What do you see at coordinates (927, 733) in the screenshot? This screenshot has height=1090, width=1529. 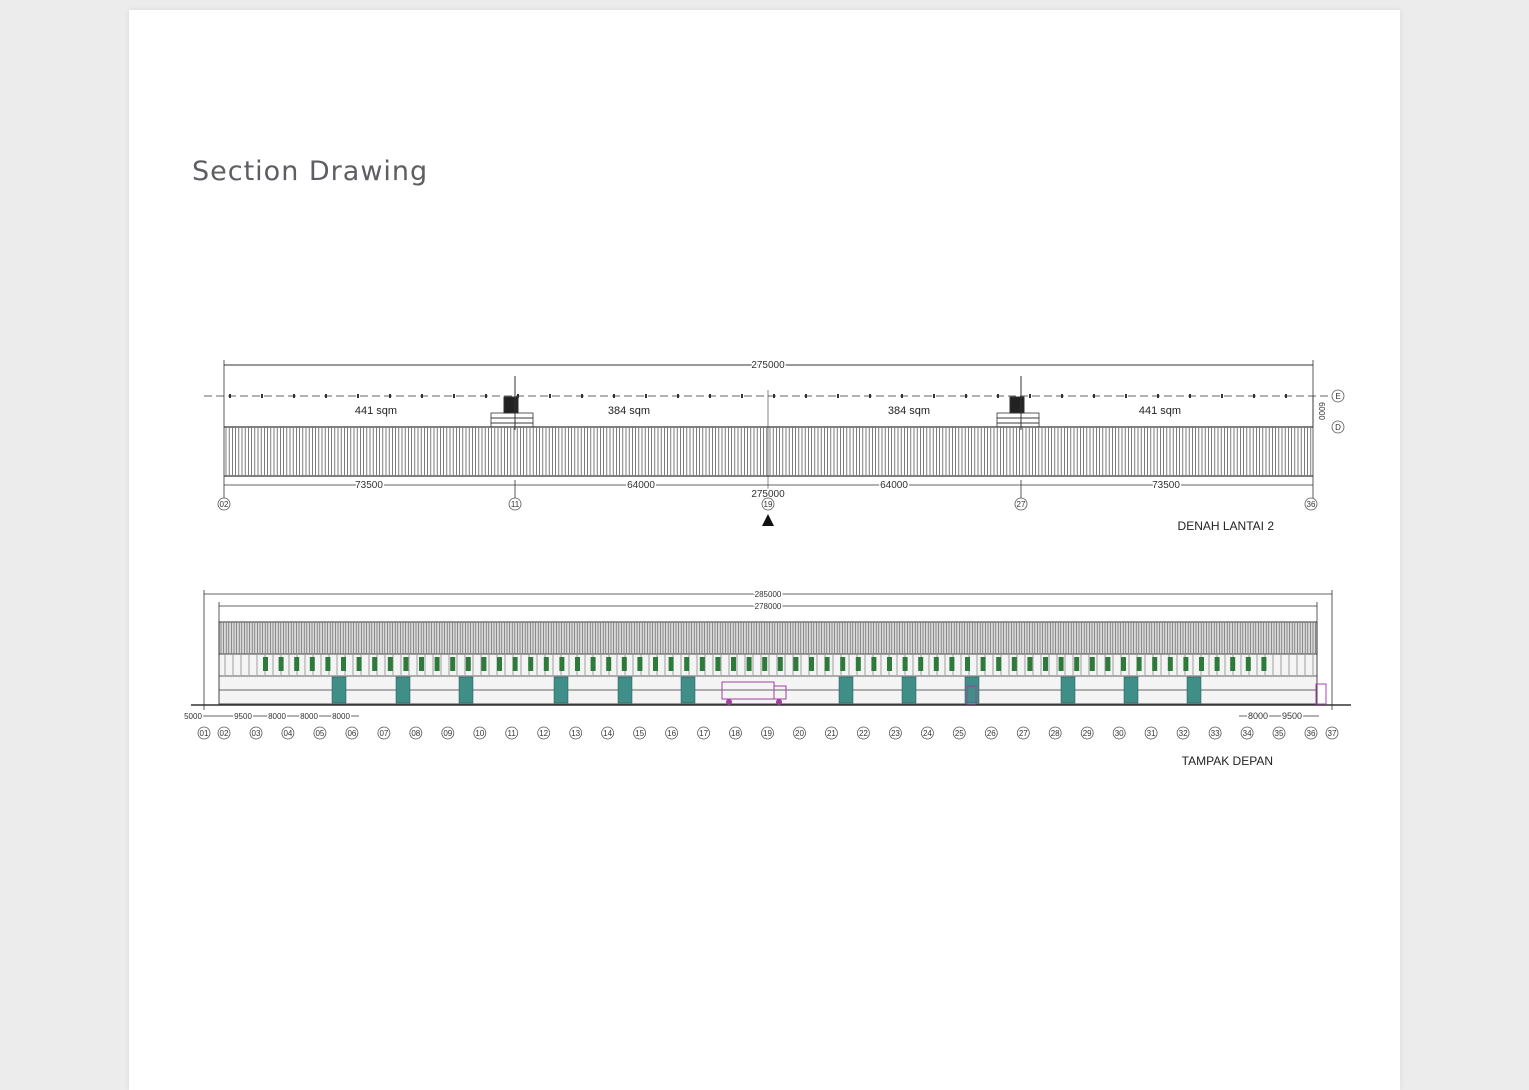 I see `svg-text: 24` at bounding box center [927, 733].